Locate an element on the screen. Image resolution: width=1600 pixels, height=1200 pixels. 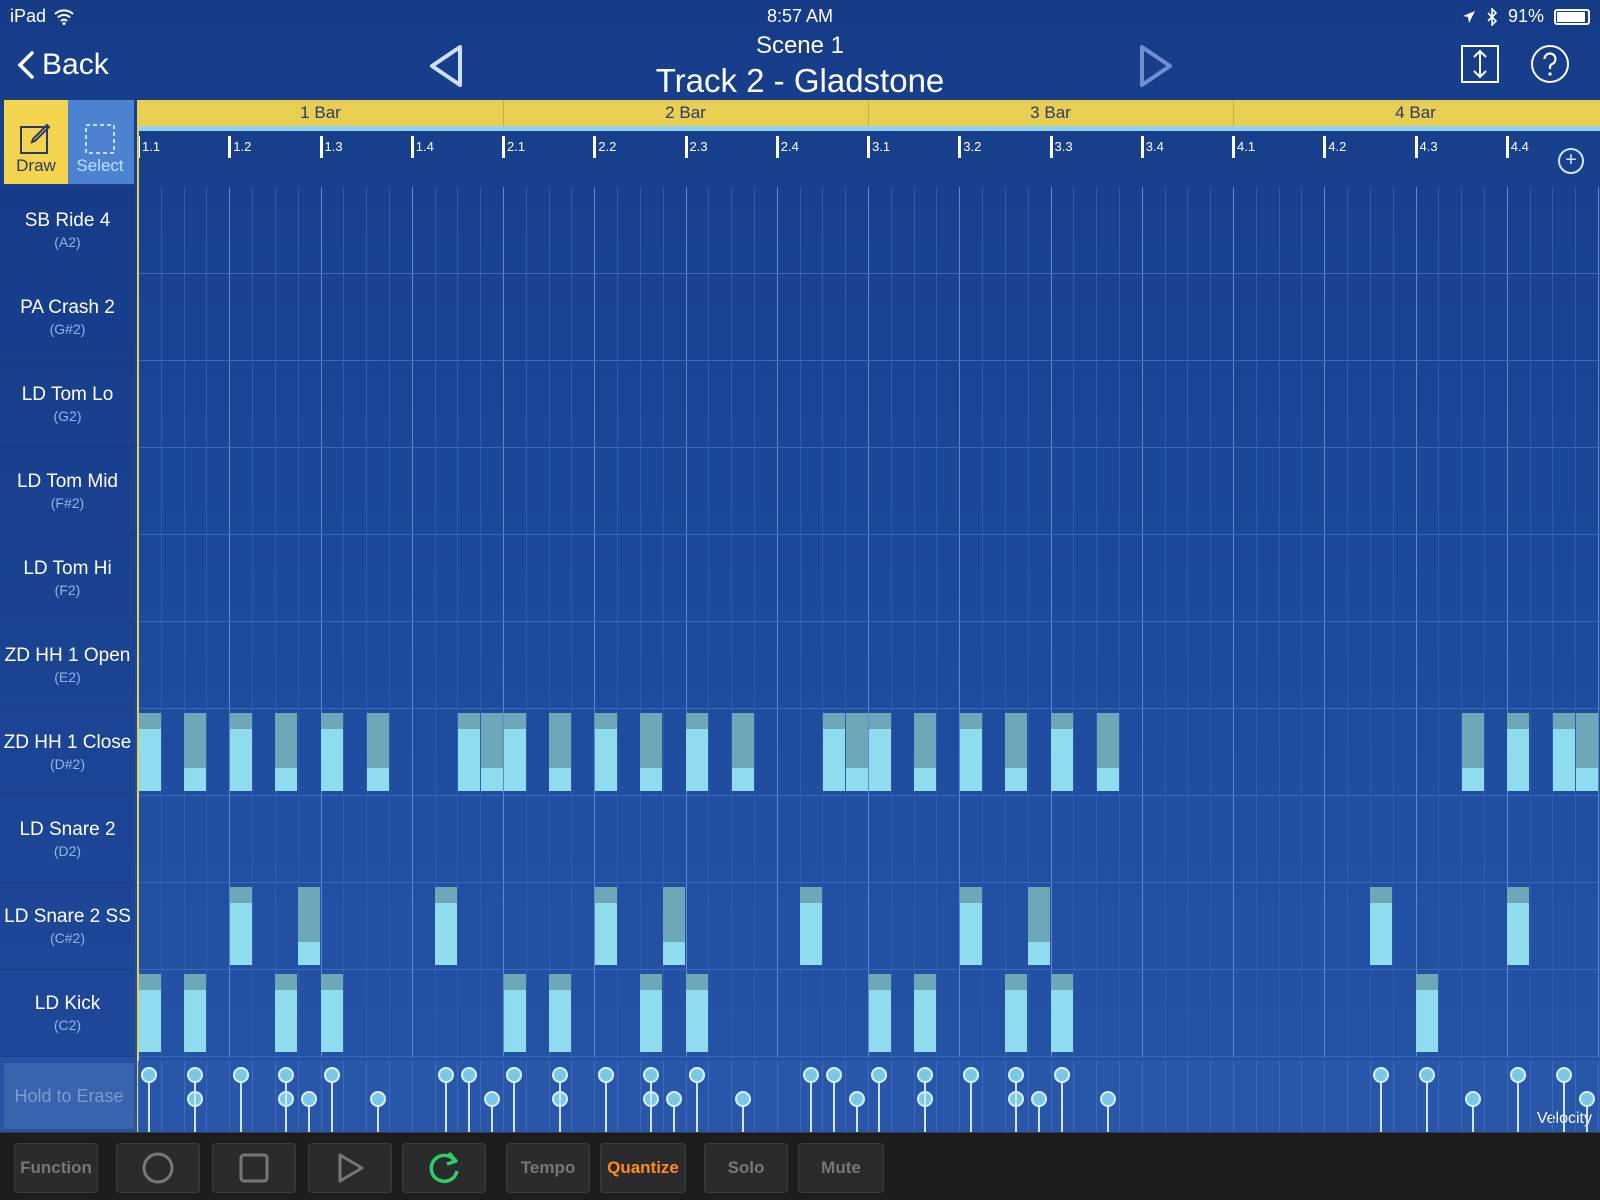
velocity-lane: Velocity is located at coordinates (869, 1096).